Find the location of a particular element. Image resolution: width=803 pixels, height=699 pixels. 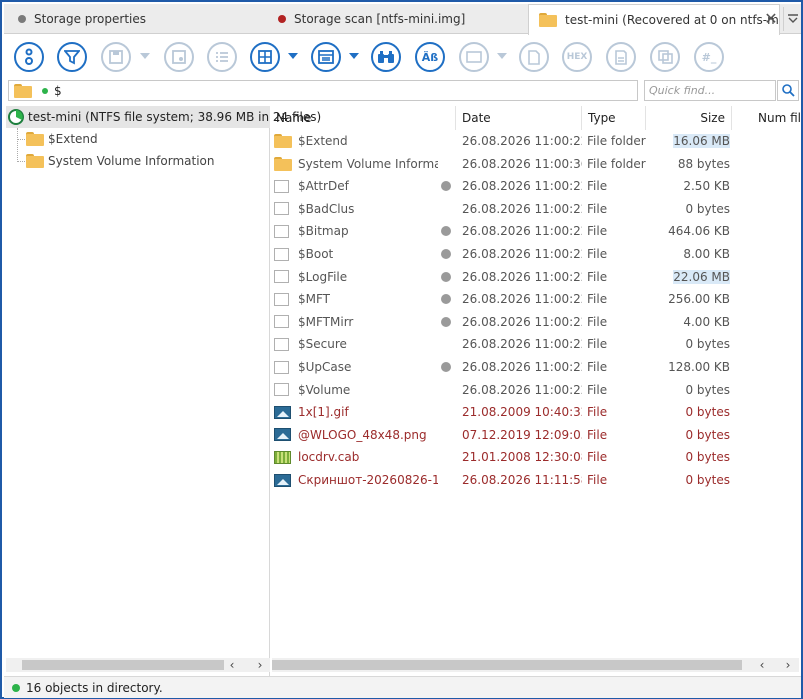

table-row: $Volume 26.08.2026 11:00:22 File 0 bytes is located at coordinates (536, 390).